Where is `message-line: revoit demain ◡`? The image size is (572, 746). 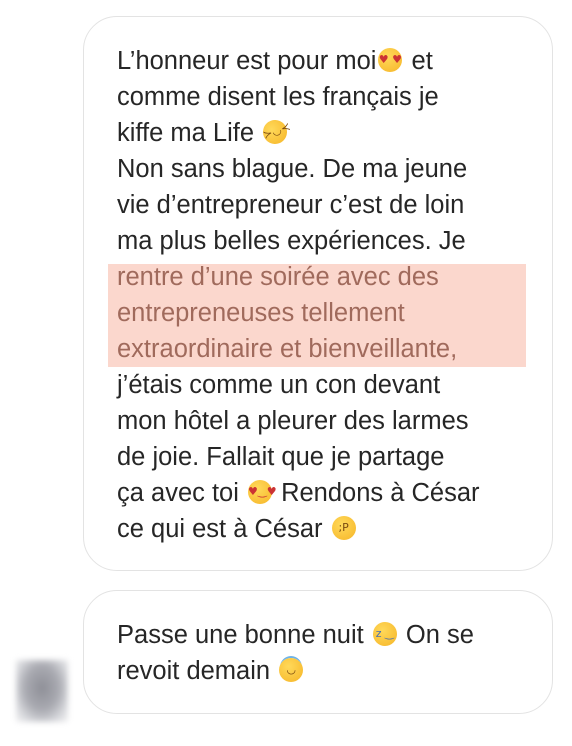 message-line: revoit demain ◡ is located at coordinates (211, 671).